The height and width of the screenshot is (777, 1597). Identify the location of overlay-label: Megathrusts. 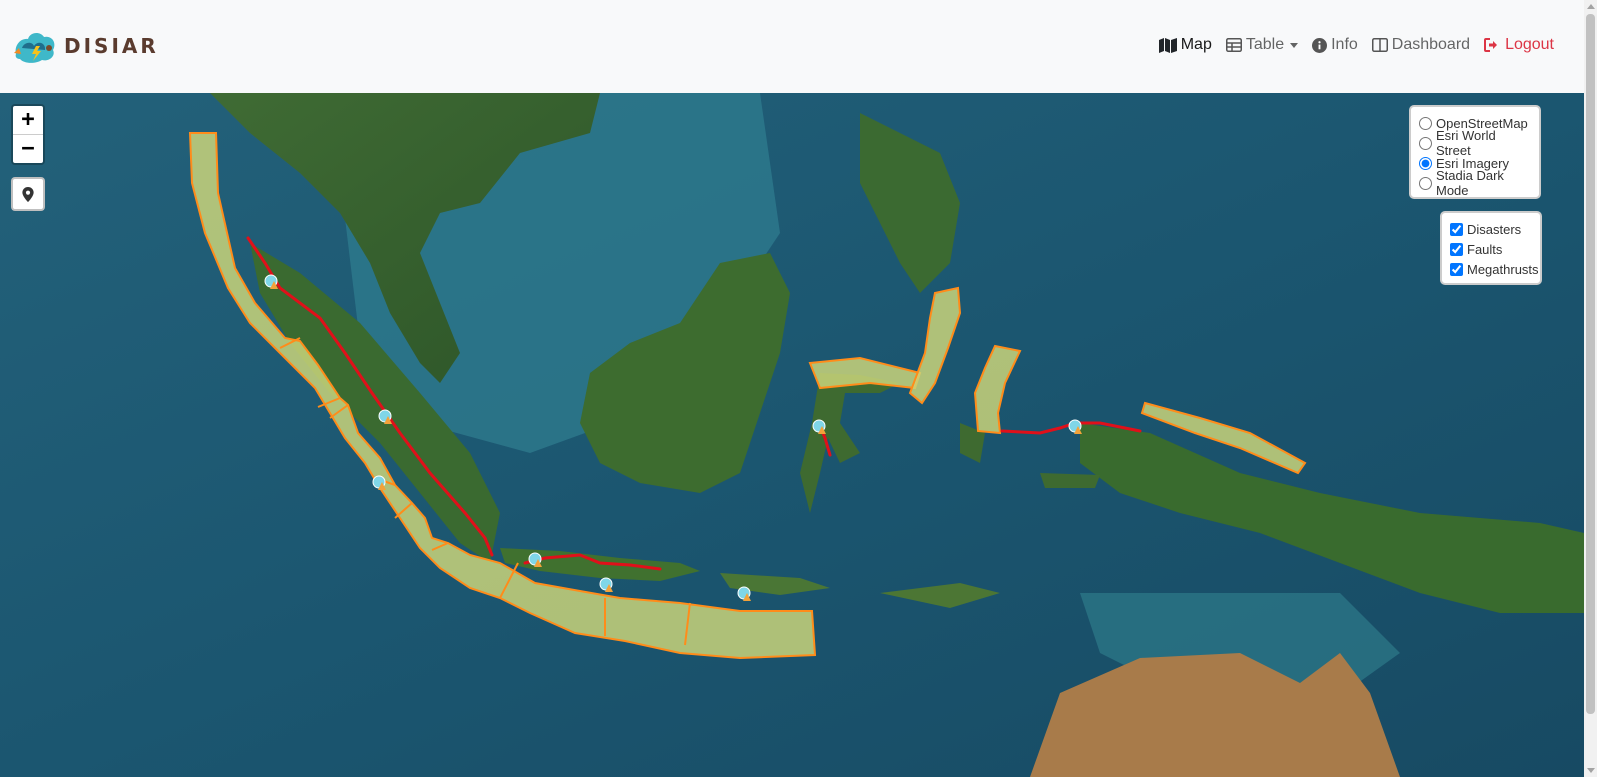
(1503, 269).